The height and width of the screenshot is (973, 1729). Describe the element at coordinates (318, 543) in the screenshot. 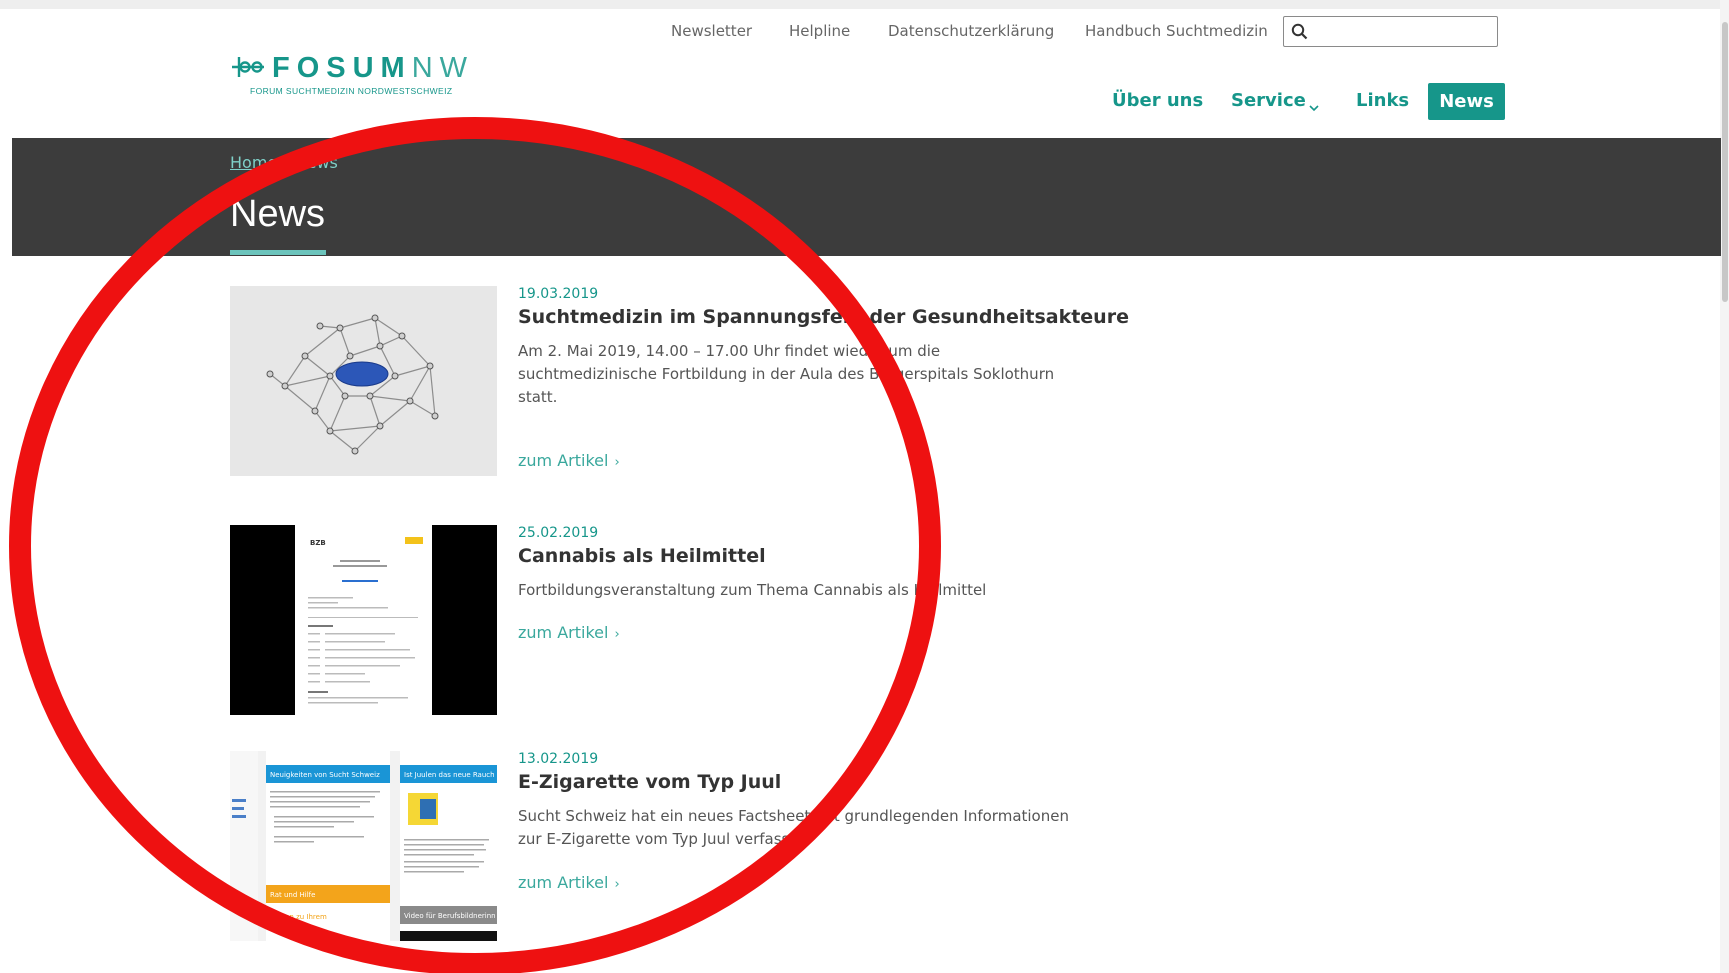

I see `doc-logo: BZB` at that location.